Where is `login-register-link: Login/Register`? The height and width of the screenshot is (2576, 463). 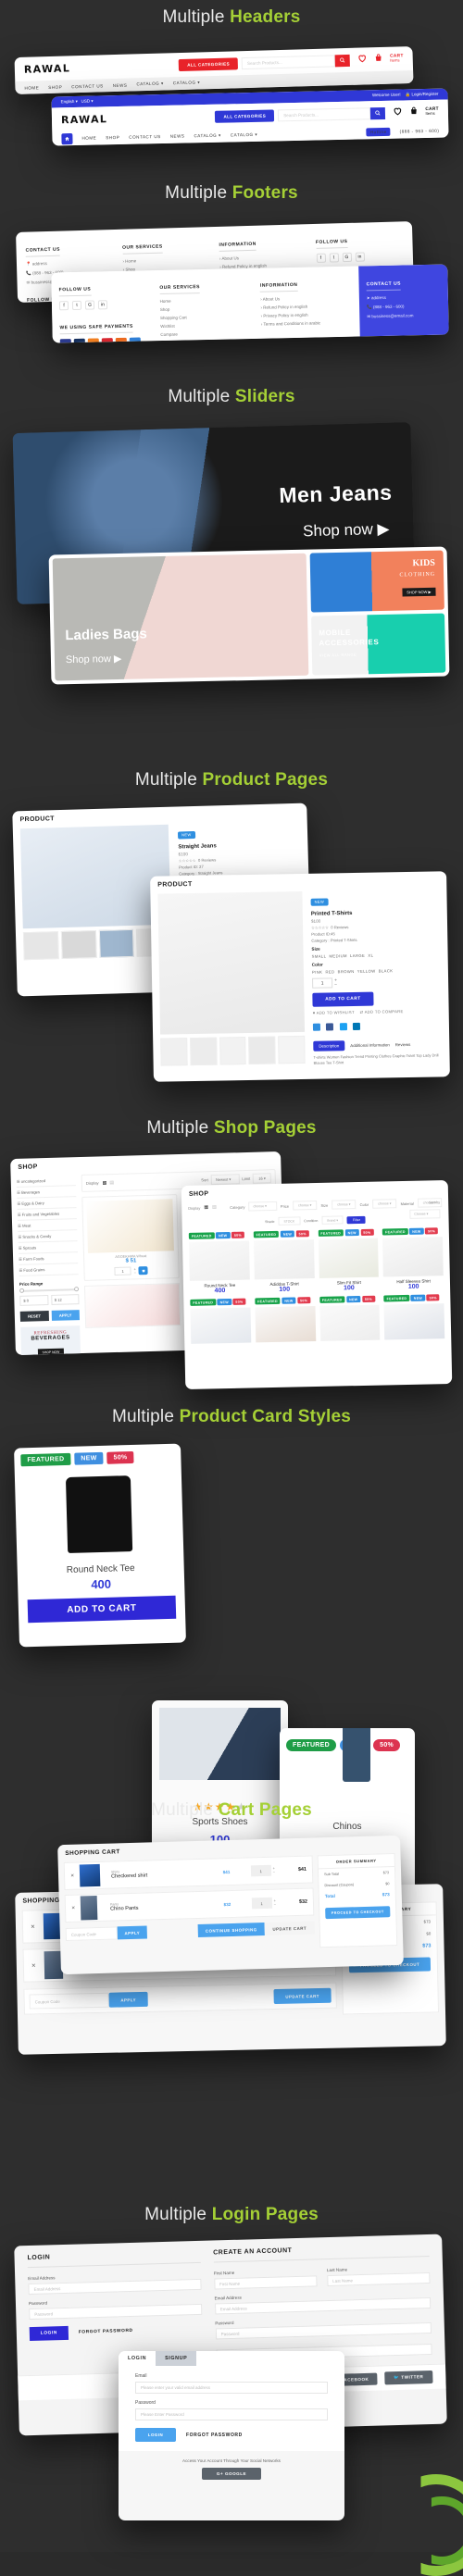 login-register-link: Login/Register is located at coordinates (424, 94).